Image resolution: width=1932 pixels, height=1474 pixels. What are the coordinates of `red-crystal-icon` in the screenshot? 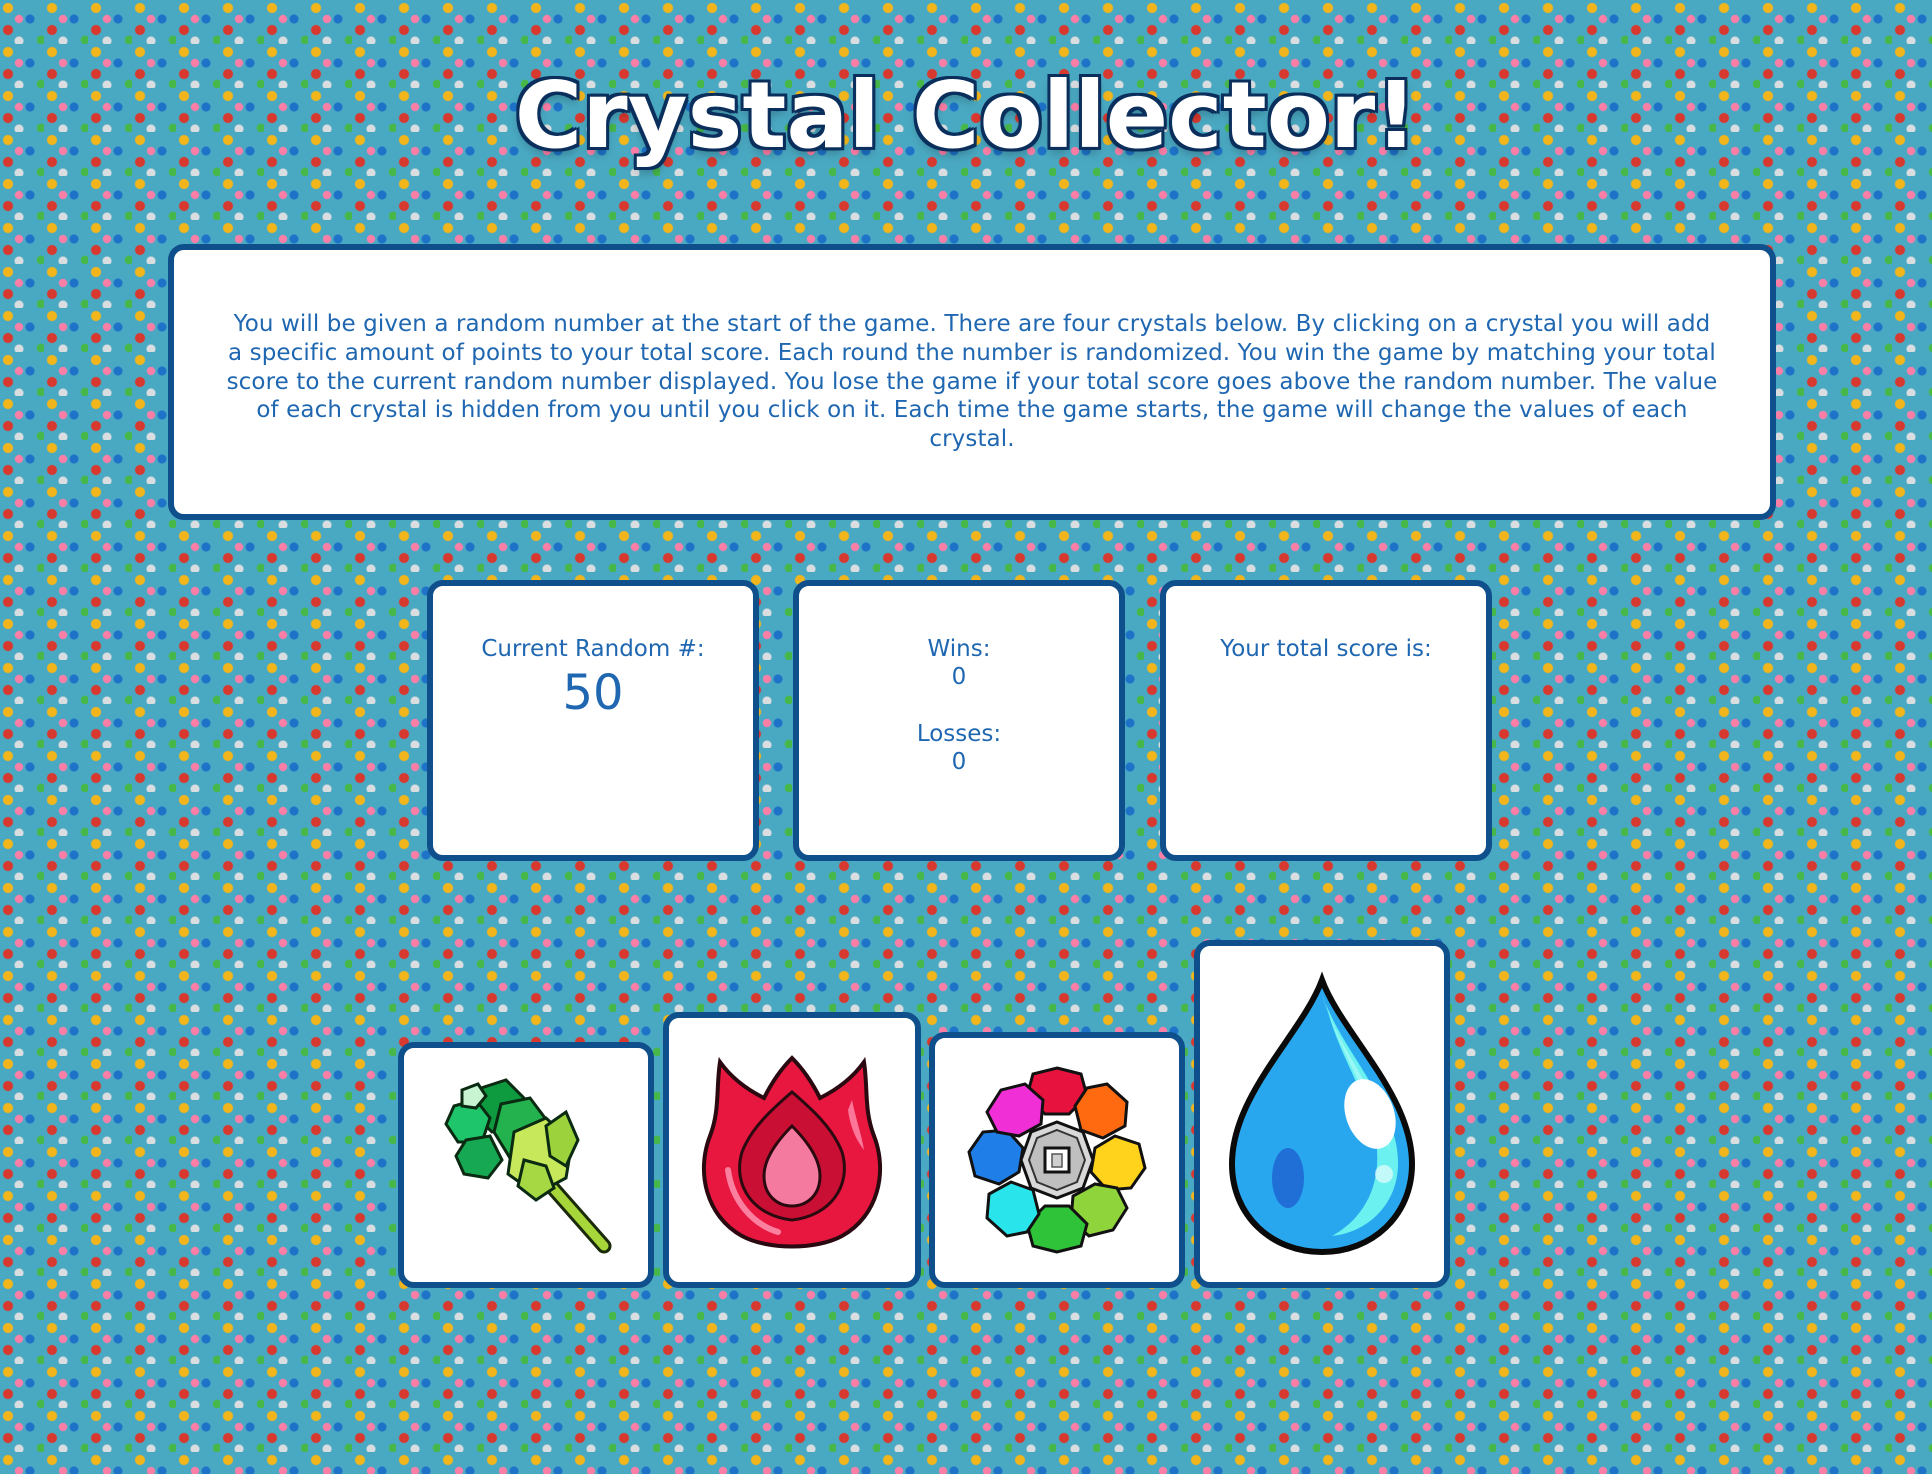 It's located at (792, 1152).